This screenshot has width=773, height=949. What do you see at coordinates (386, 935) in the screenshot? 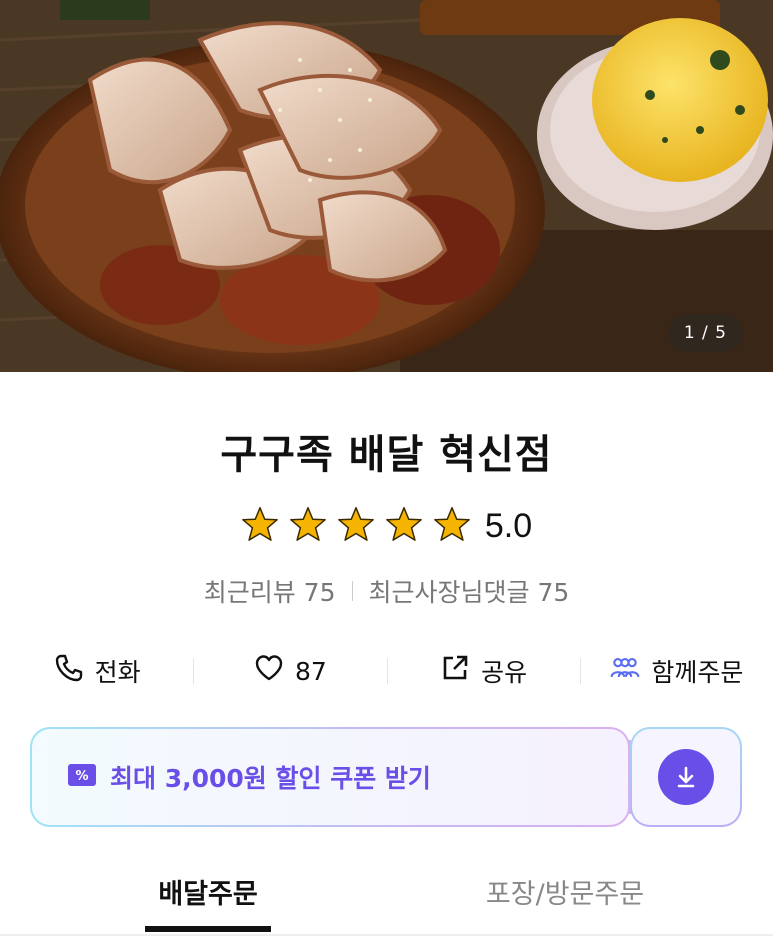
I see `tab-underline-track` at bounding box center [386, 935].